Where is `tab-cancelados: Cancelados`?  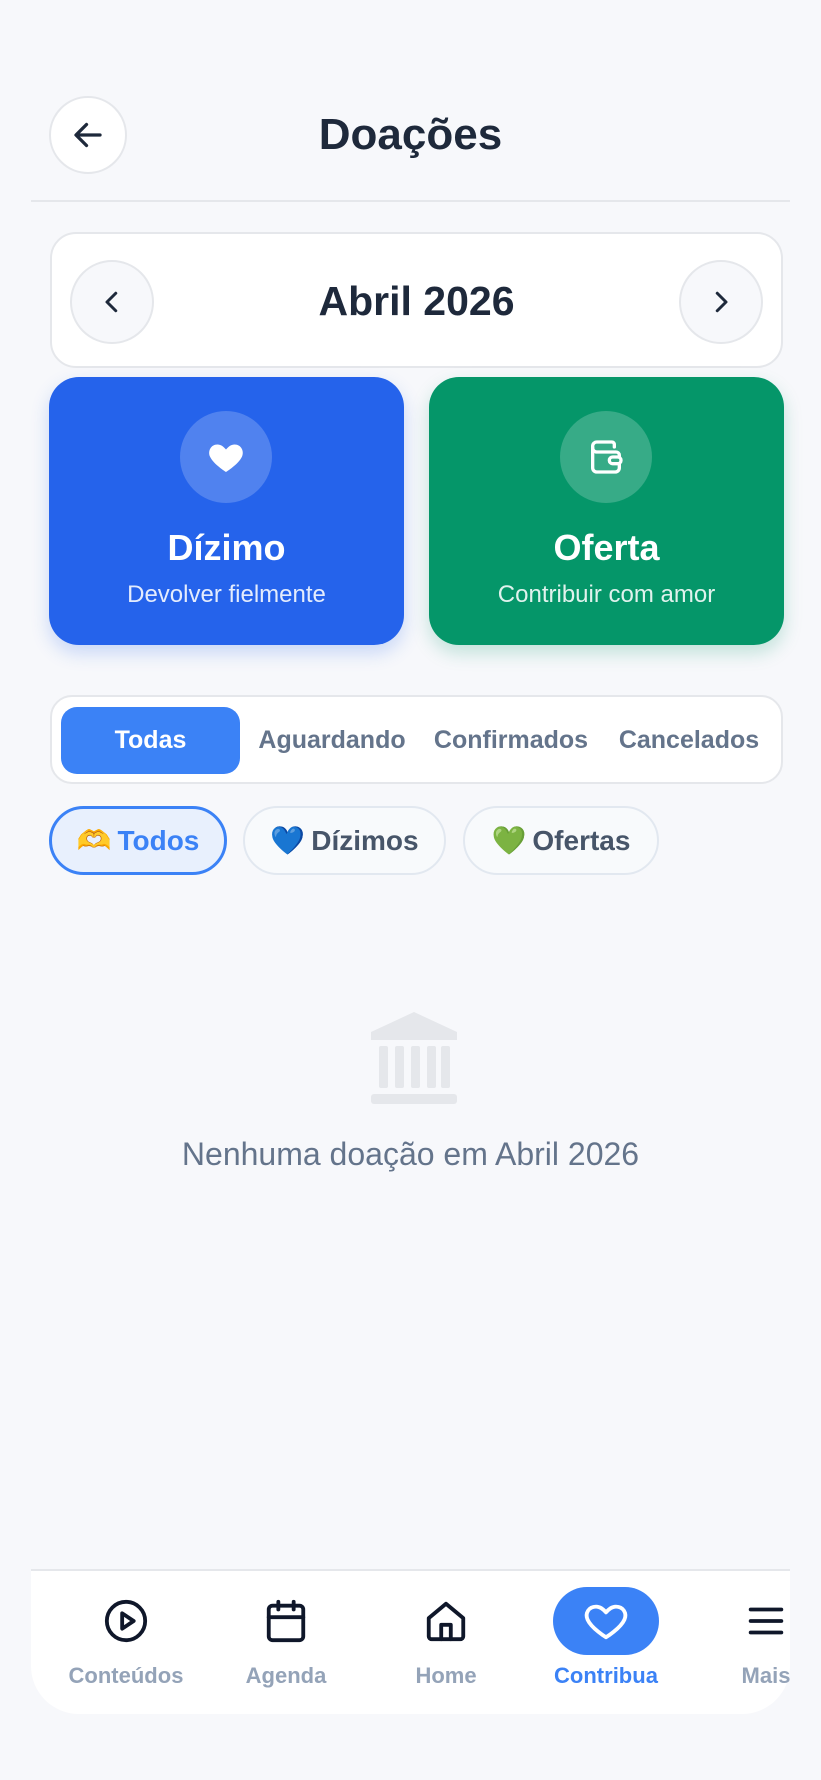 tab-cancelados: Cancelados is located at coordinates (689, 740).